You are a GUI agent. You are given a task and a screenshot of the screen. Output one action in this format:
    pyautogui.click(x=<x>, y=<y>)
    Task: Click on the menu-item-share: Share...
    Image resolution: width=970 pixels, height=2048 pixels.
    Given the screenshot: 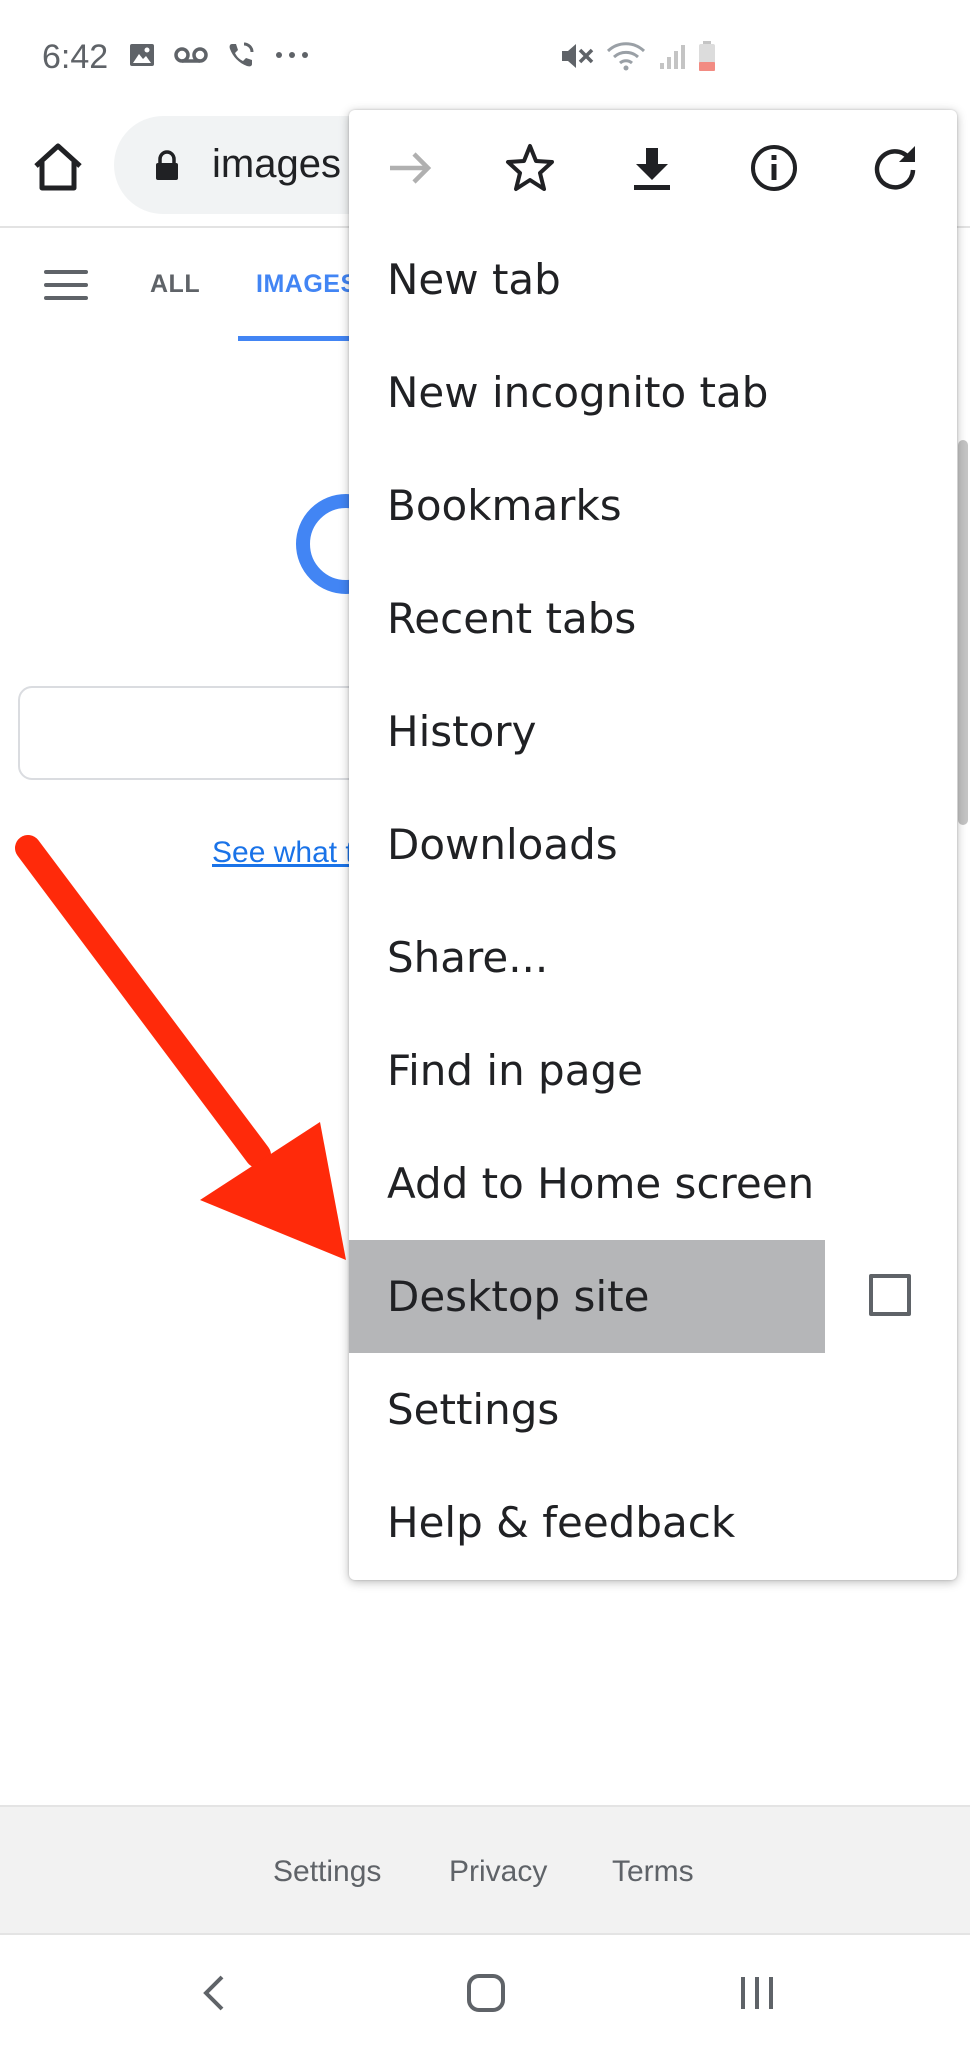 What is the action you would take?
    pyautogui.click(x=653, y=957)
    